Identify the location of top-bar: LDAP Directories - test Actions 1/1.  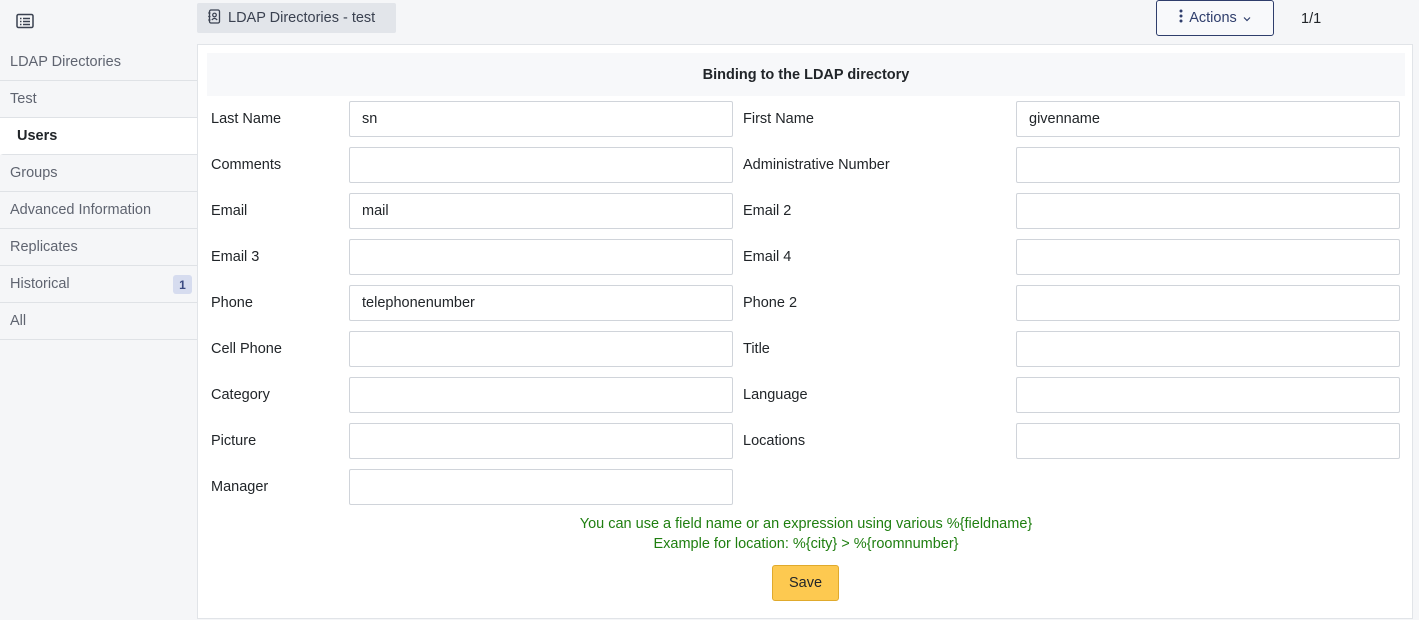
(709, 22).